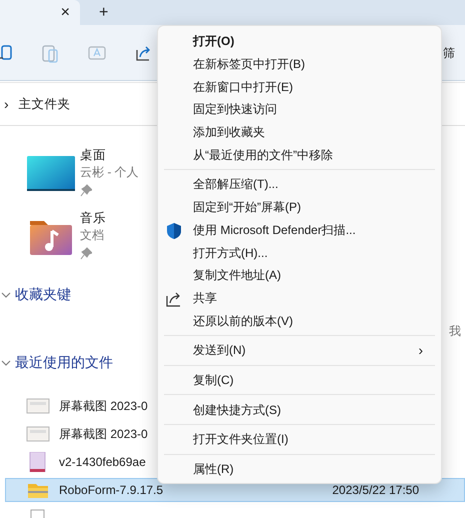 The height and width of the screenshot is (518, 465). What do you see at coordinates (109, 172) in the screenshot?
I see `item-location: 云彬 - 个人` at bounding box center [109, 172].